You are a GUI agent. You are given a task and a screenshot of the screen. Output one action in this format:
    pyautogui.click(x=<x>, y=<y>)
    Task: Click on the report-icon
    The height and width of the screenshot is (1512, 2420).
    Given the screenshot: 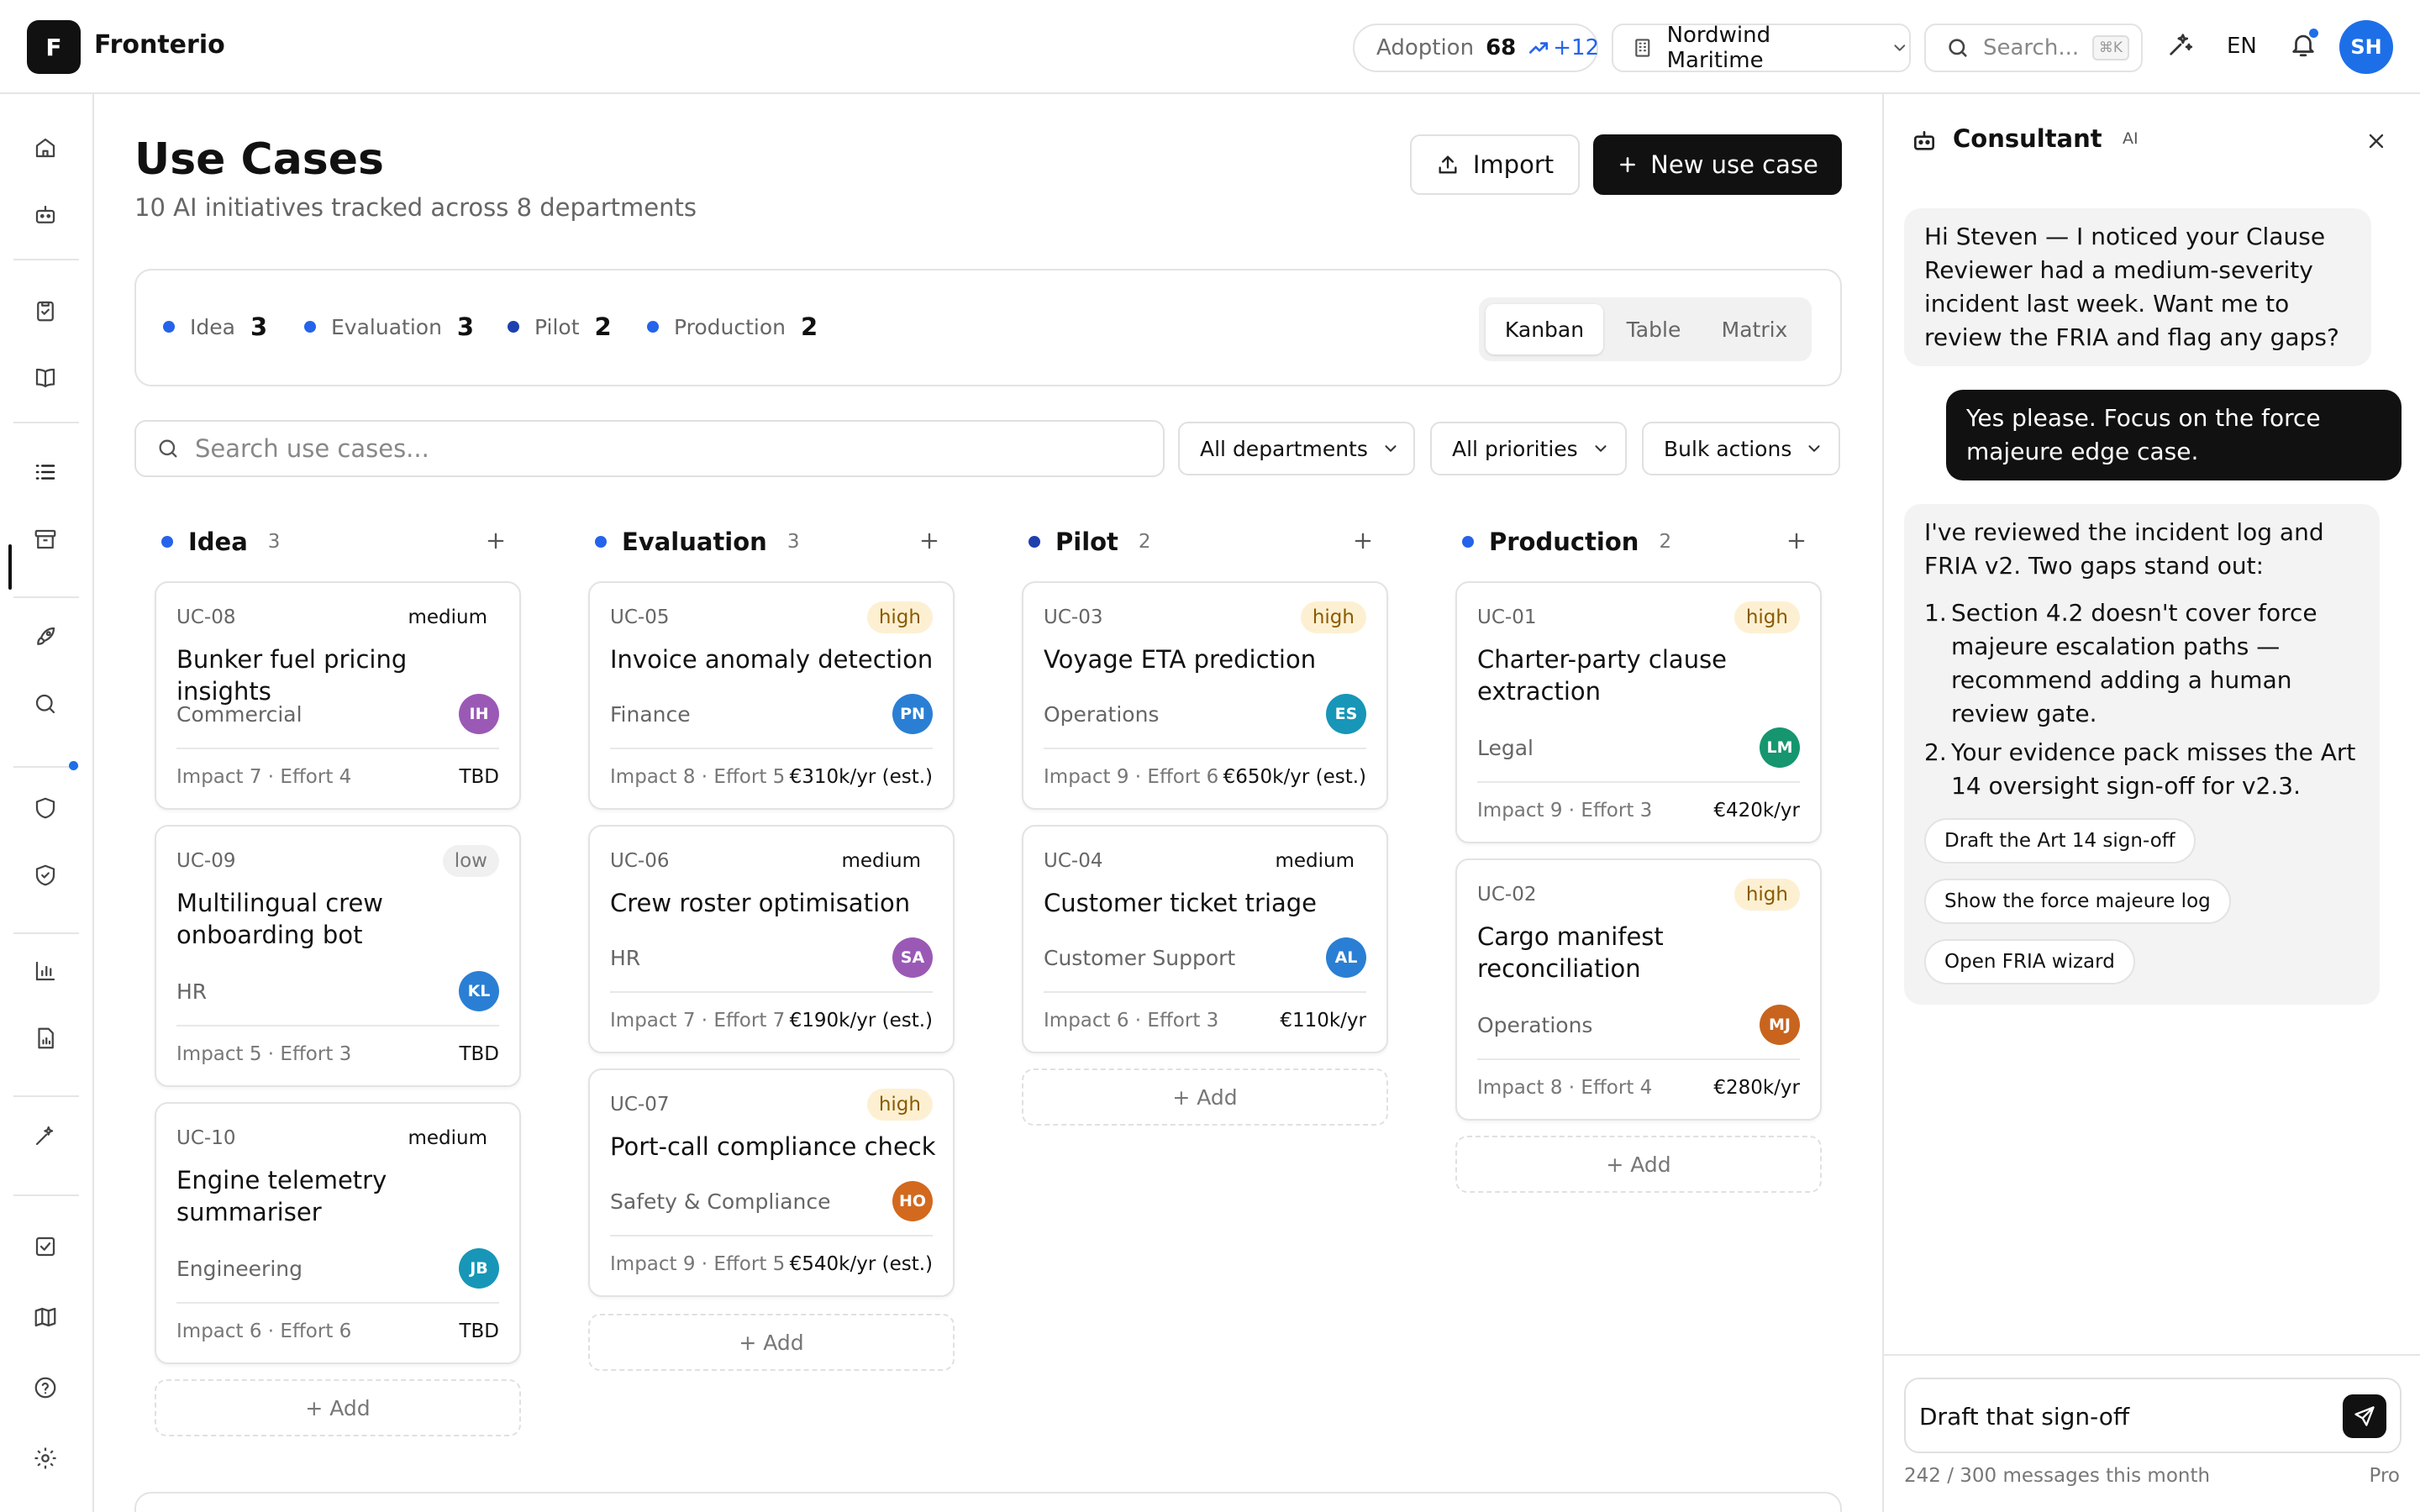 What is the action you would take?
    pyautogui.click(x=45, y=1038)
    